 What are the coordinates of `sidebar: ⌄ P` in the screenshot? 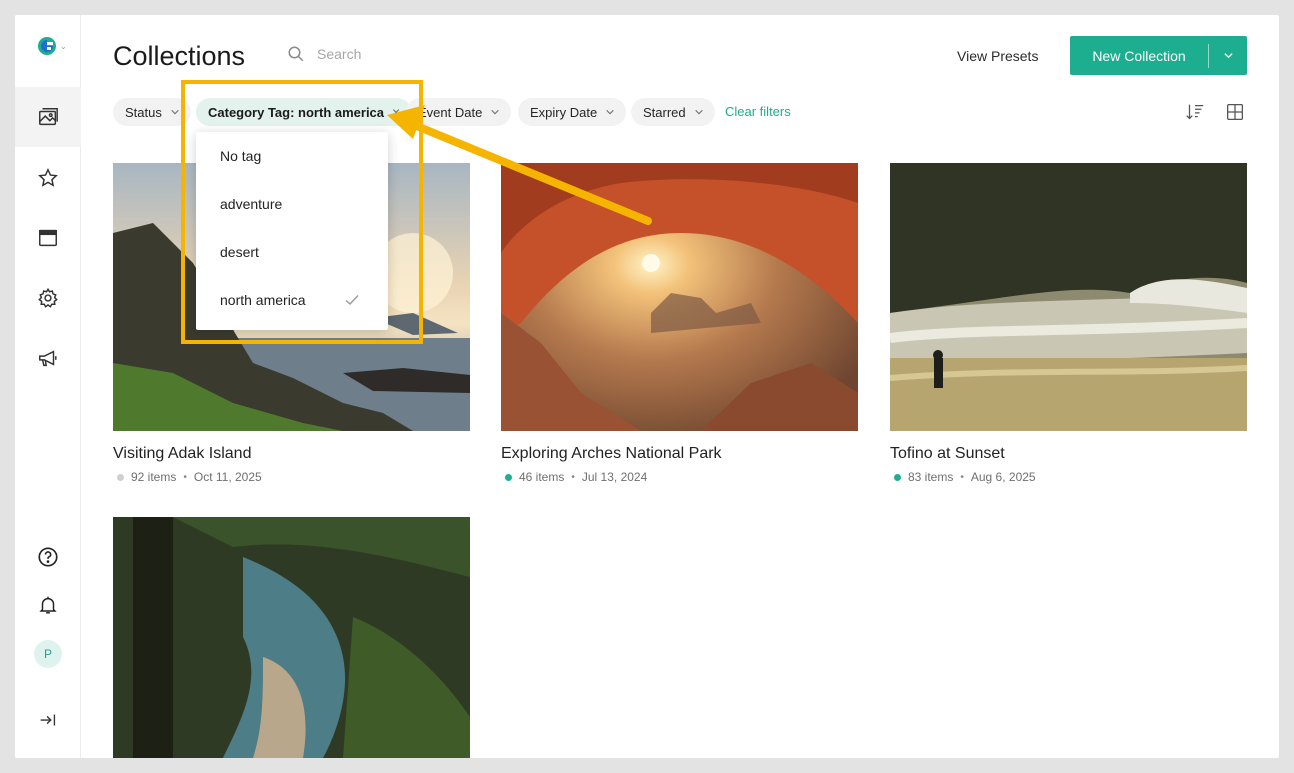 It's located at (48, 386).